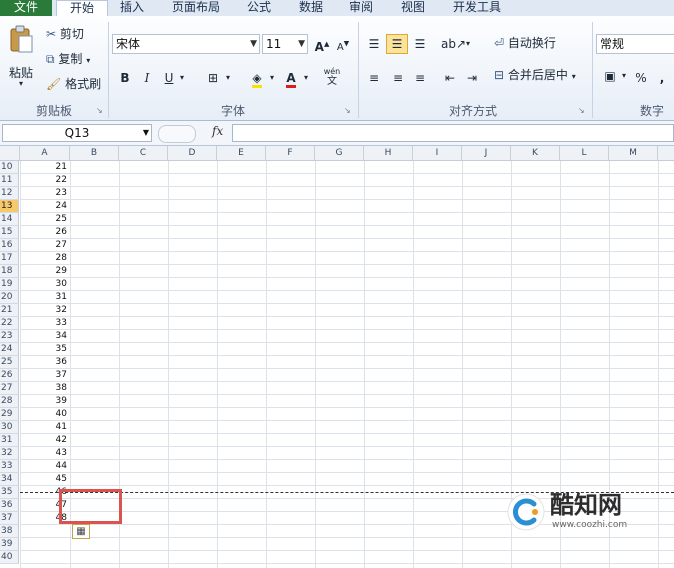 The image size is (674, 568). What do you see at coordinates (21, 55) in the screenshot?
I see `paste-button: 粘贴 ▾` at bounding box center [21, 55].